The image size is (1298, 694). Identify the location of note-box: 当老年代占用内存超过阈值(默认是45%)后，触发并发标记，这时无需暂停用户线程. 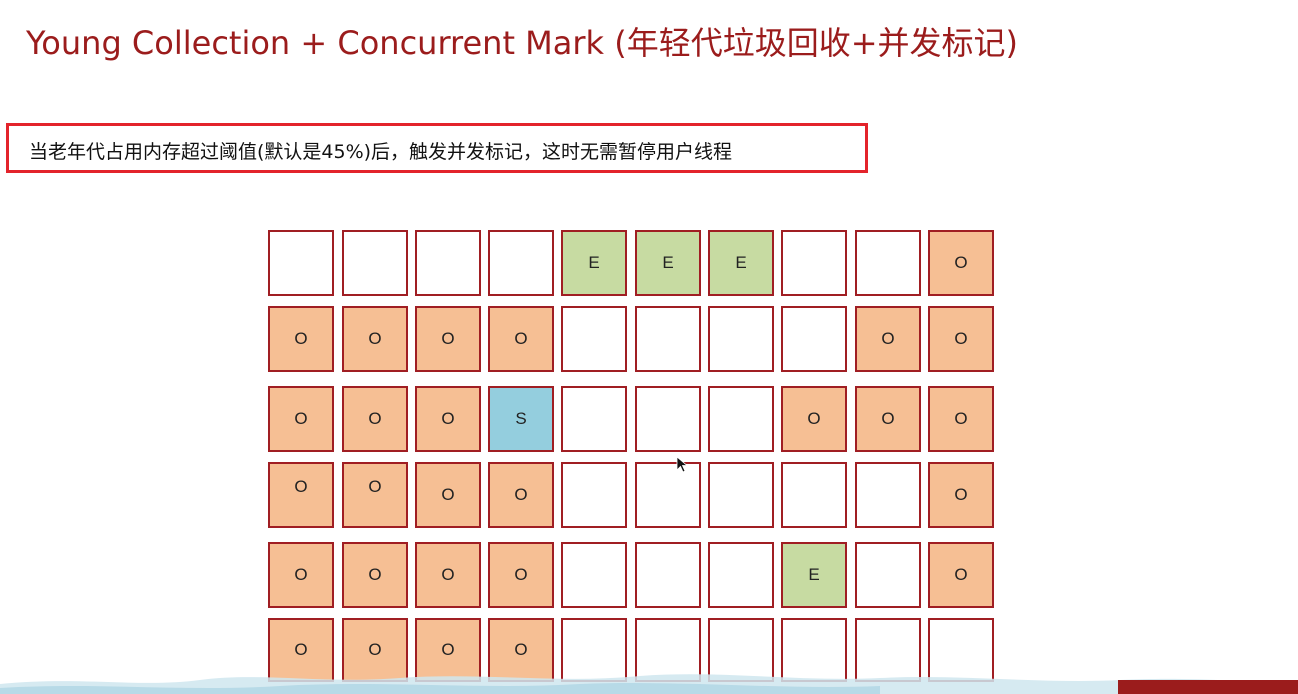
(437, 148).